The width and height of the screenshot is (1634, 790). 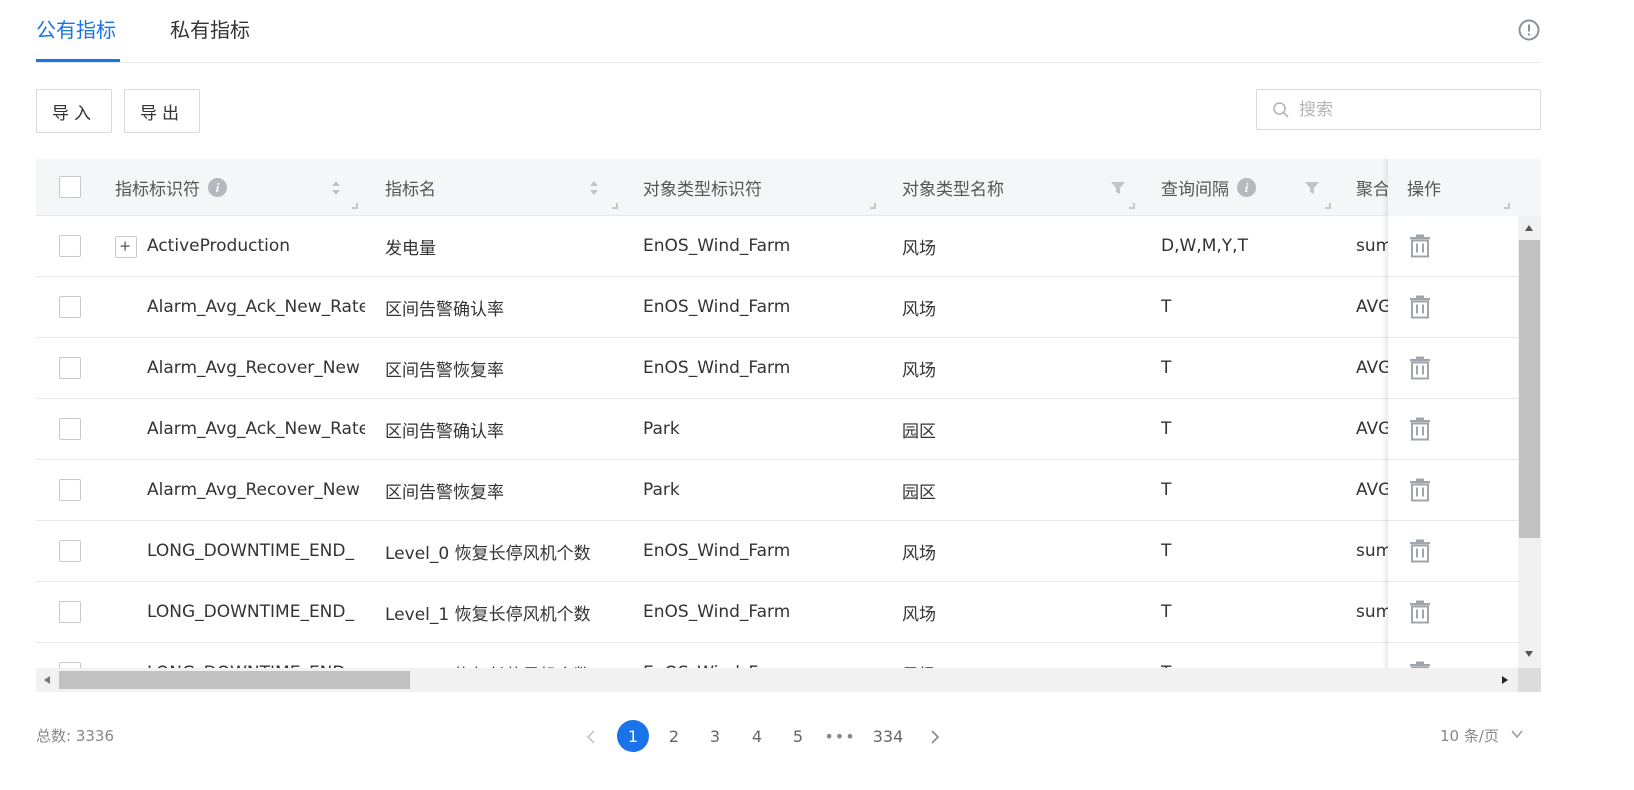 What do you see at coordinates (495, 187) in the screenshot?
I see `col-header-name: 指标名` at bounding box center [495, 187].